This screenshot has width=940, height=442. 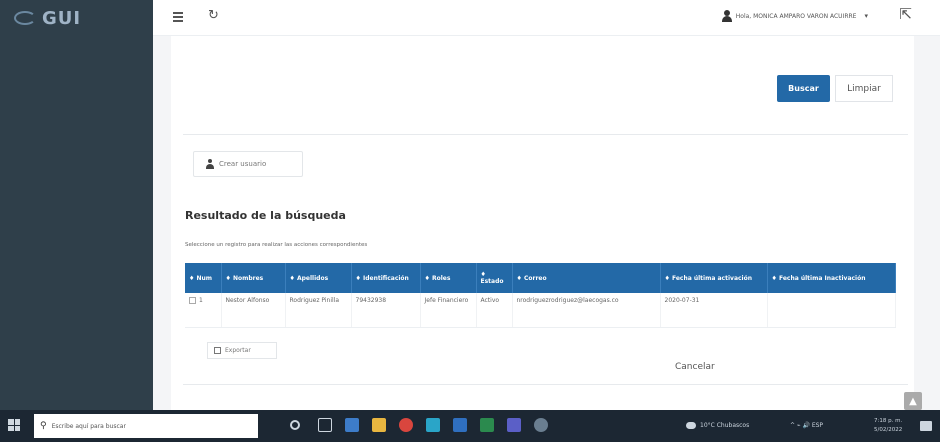 What do you see at coordinates (25, 18) in the screenshot?
I see `logo-mark` at bounding box center [25, 18].